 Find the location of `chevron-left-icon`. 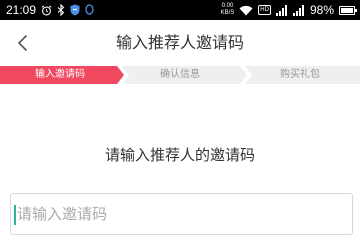

chevron-left-icon is located at coordinates (22, 43).